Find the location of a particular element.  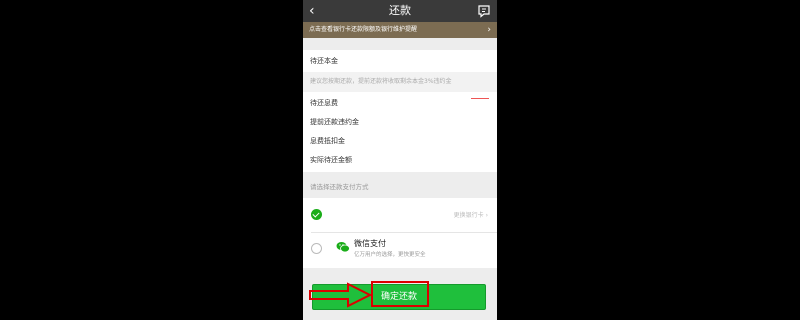

penalty-label: 提前还款违约金 is located at coordinates (334, 122).